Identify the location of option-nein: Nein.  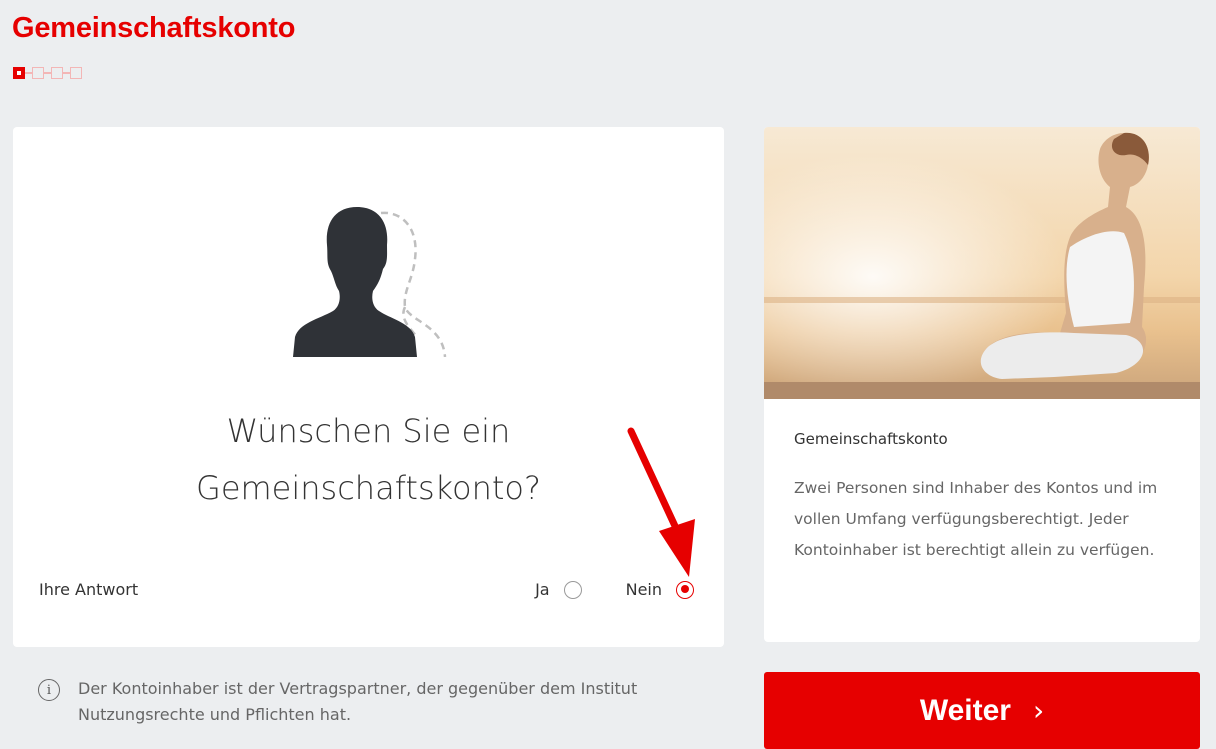
(660, 589).